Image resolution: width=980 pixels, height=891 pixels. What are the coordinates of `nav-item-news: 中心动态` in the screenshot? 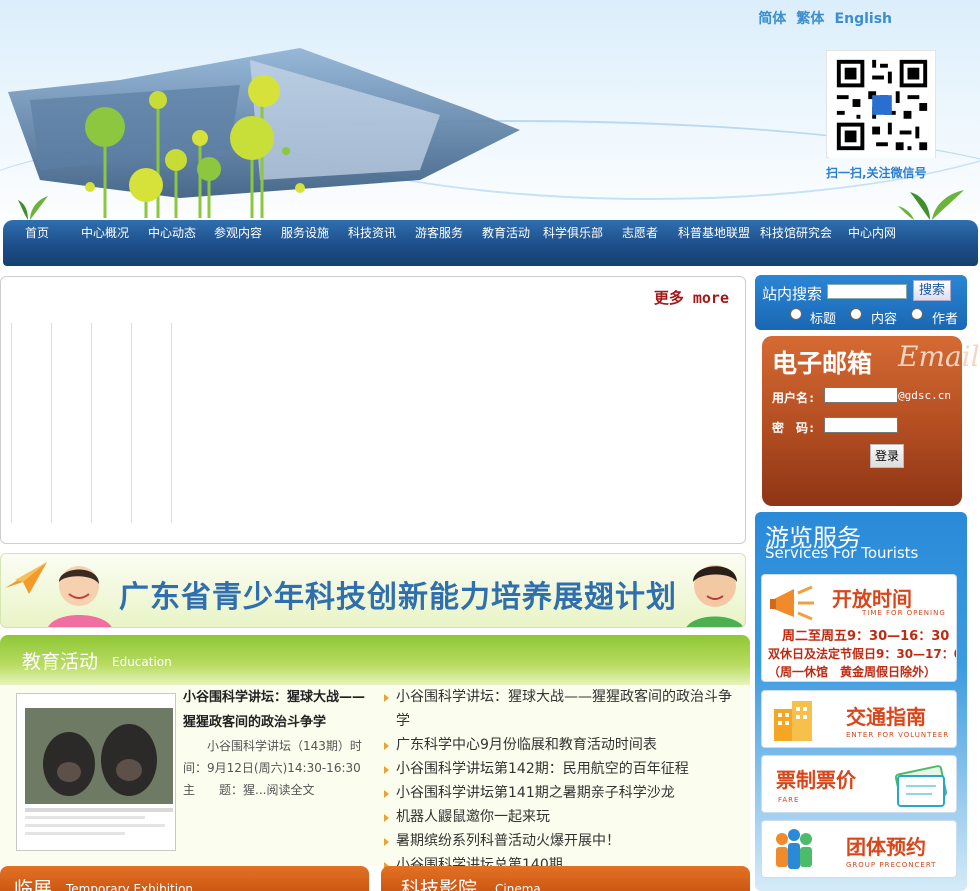 It's located at (172, 232).